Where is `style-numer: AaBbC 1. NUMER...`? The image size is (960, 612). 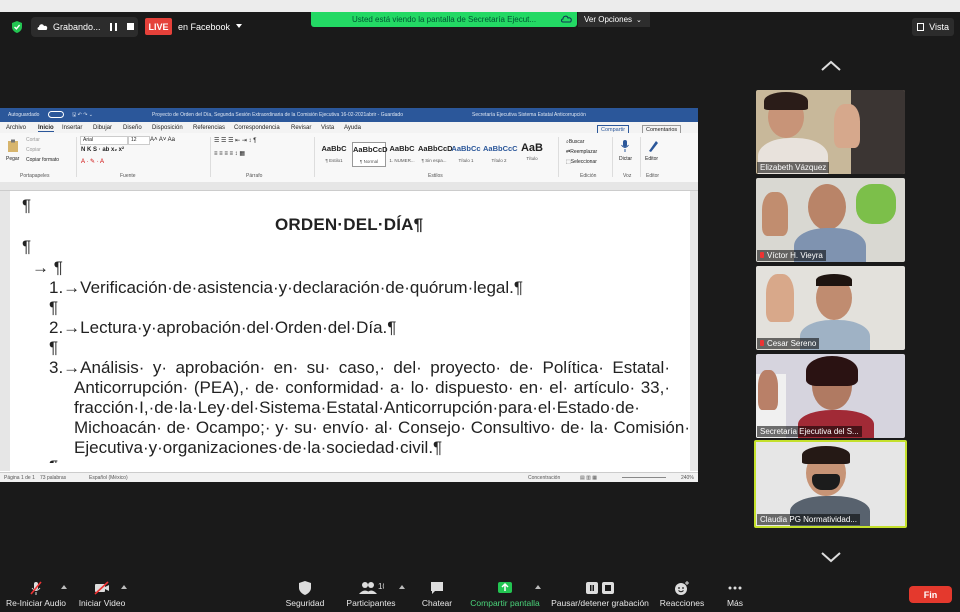
style-numer: AaBbC 1. NUMER... is located at coordinates (402, 153).